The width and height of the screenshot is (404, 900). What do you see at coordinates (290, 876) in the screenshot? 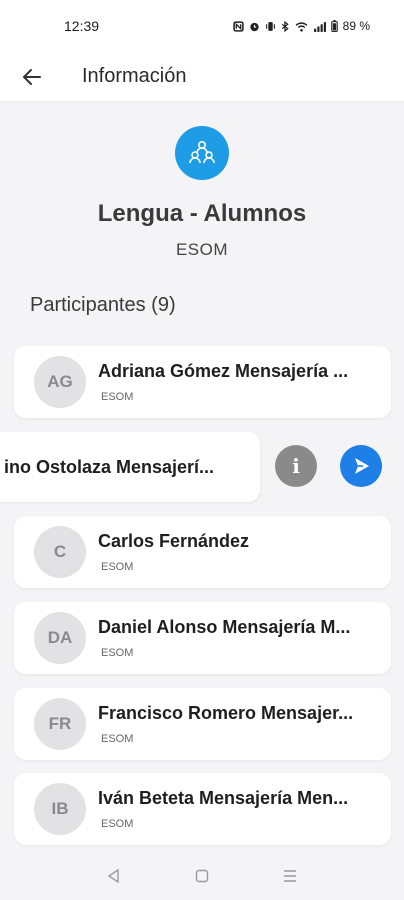
I see `nav-menu-icon` at bounding box center [290, 876].